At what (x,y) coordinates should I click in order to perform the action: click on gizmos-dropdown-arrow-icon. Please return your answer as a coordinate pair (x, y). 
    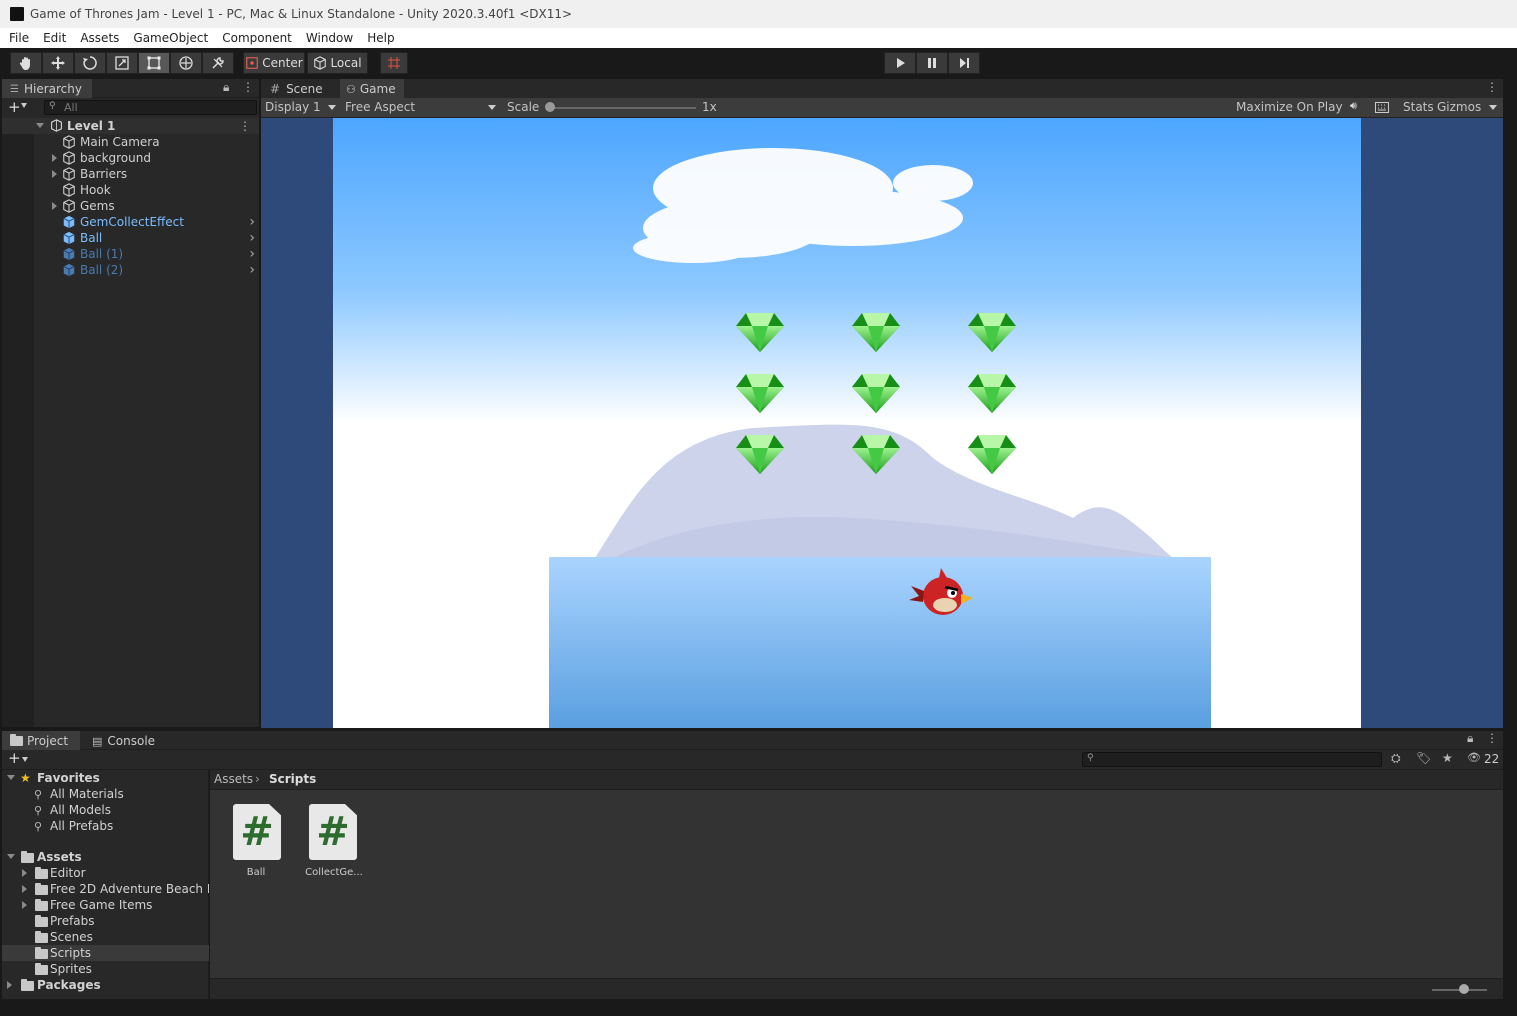
    Looking at the image, I should click on (1493, 107).